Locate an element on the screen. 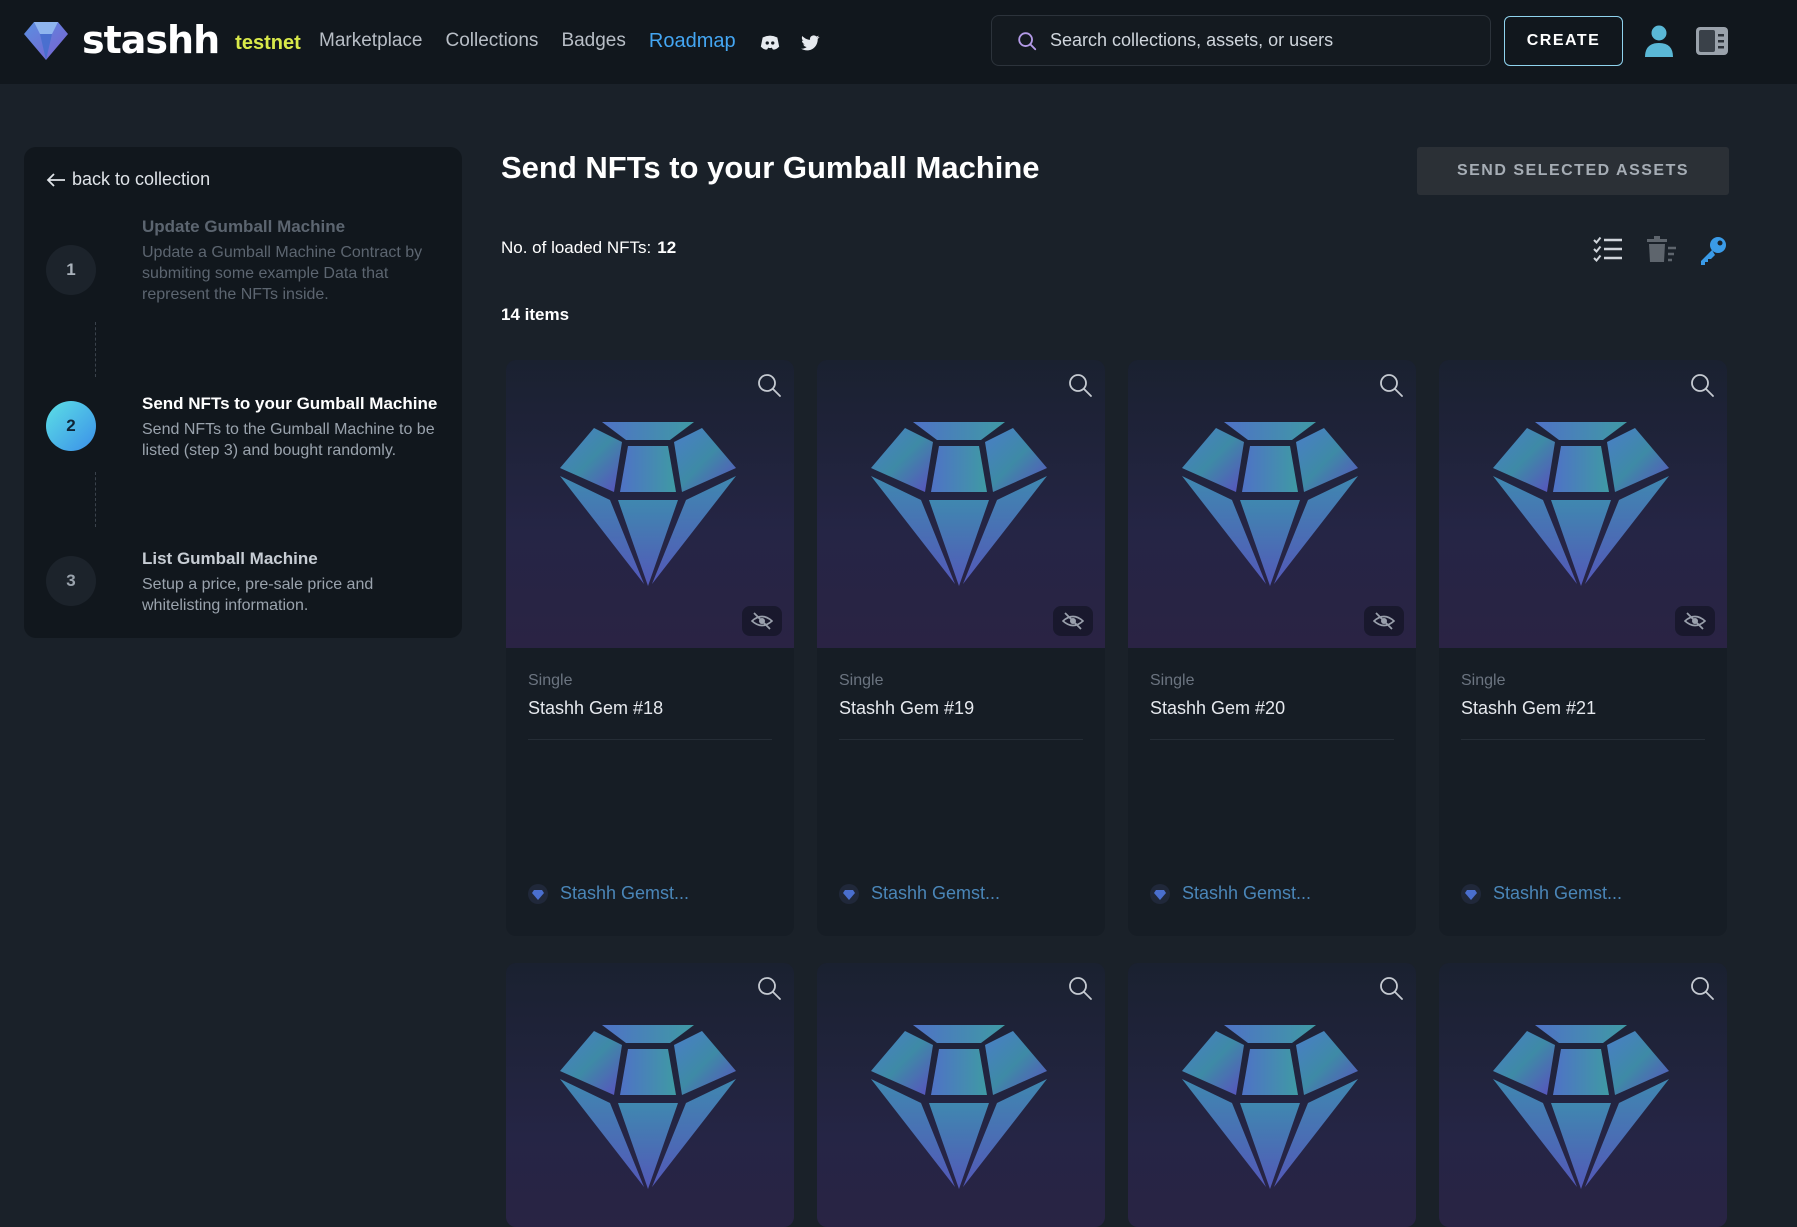 The image size is (1797, 1227). search-input is located at coordinates (1260, 40).